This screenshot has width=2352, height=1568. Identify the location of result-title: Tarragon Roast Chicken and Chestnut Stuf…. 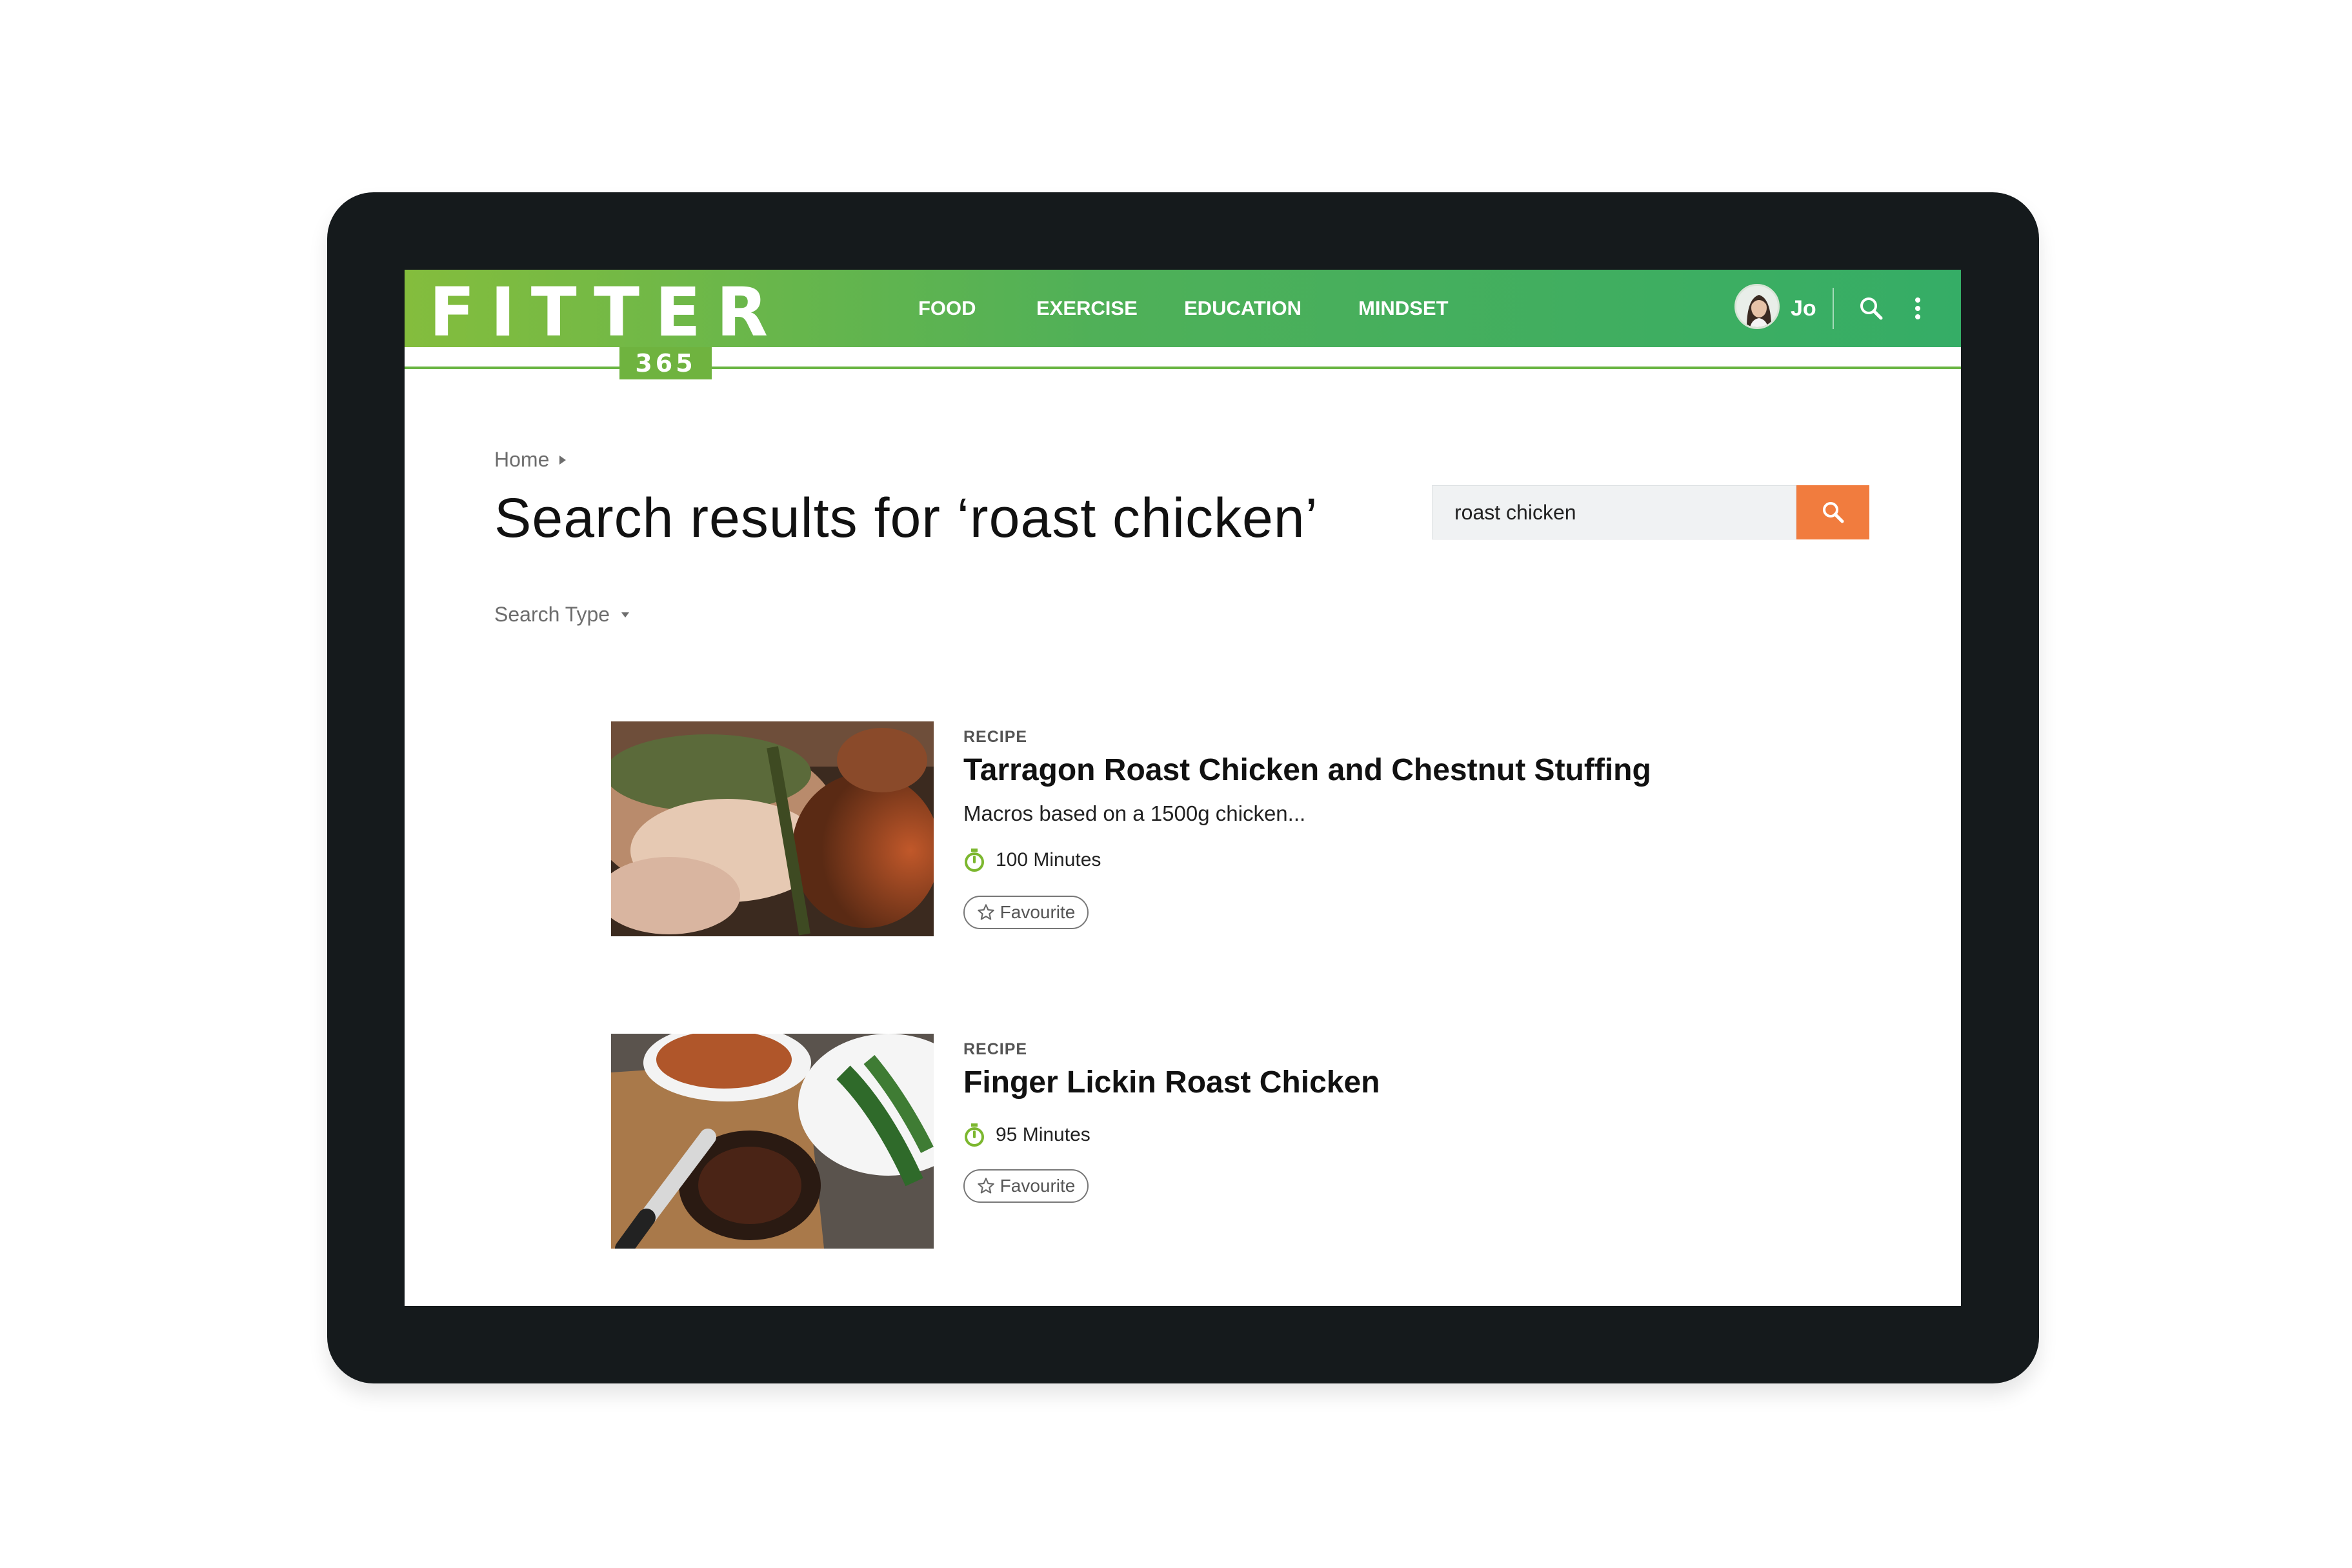
(1307, 770).